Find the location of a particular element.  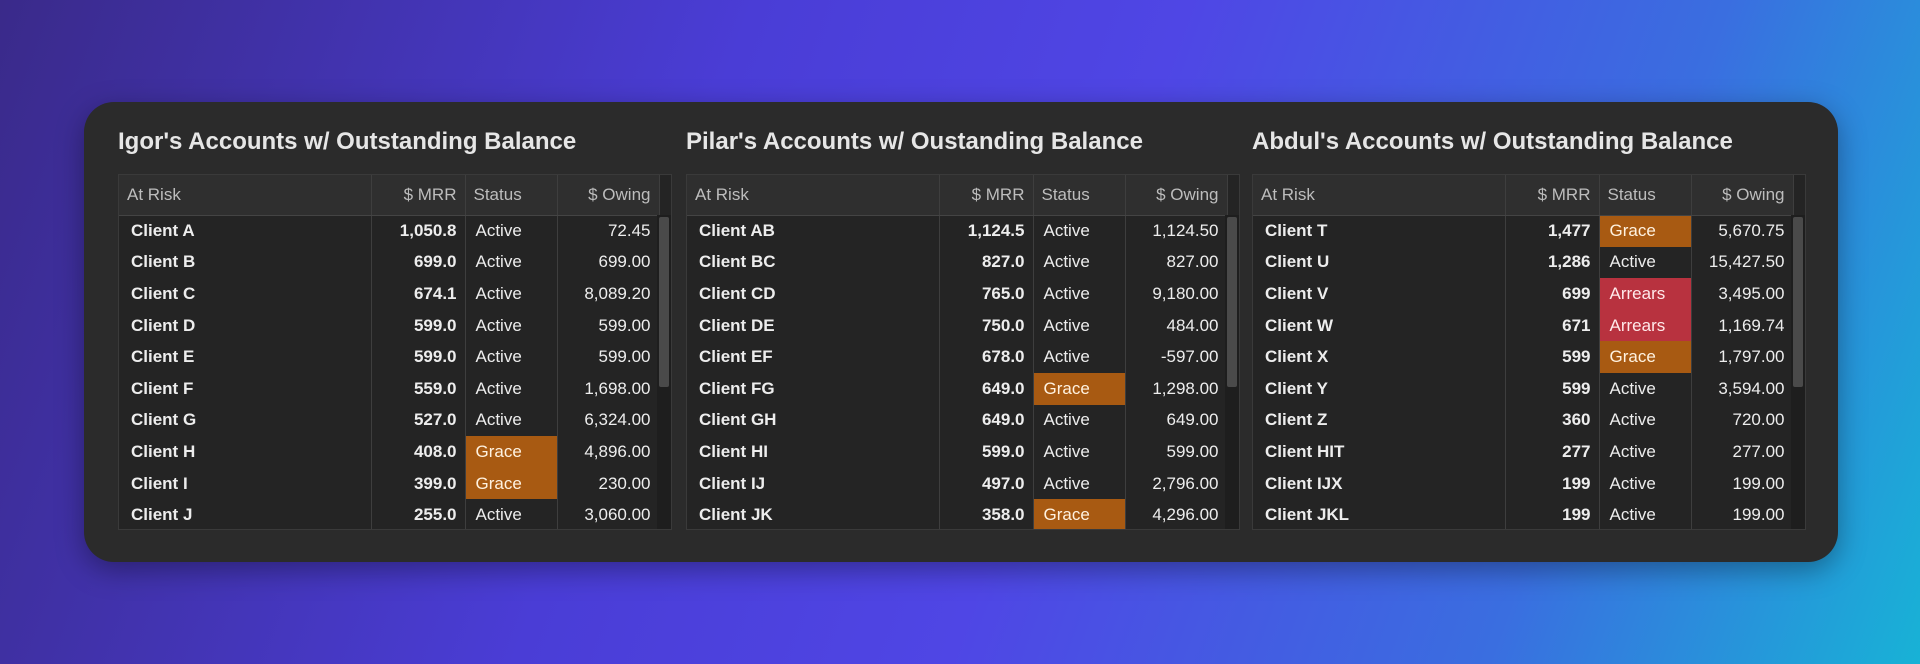

table-row: Client DE 750.0 Active 484.00 is located at coordinates (957, 325).